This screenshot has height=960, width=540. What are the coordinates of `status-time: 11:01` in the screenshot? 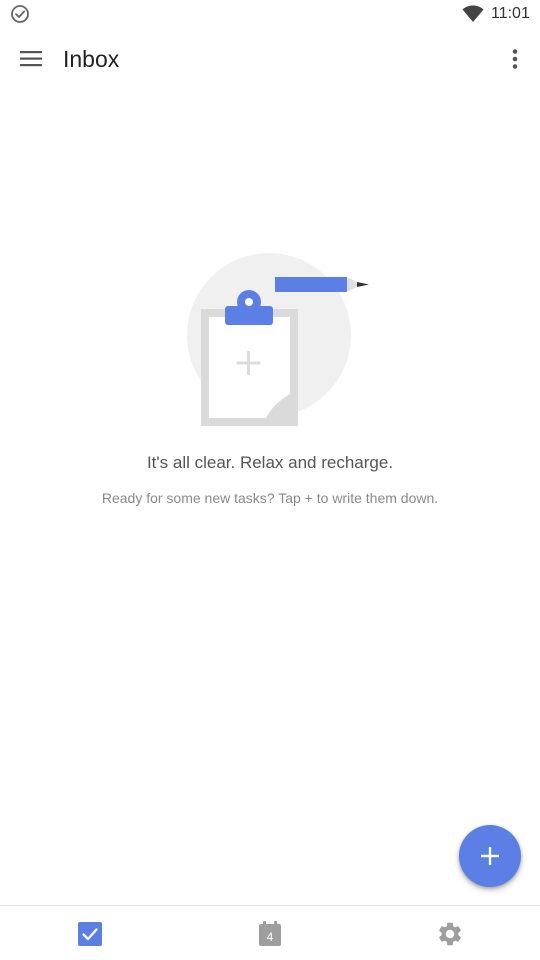 It's located at (510, 13).